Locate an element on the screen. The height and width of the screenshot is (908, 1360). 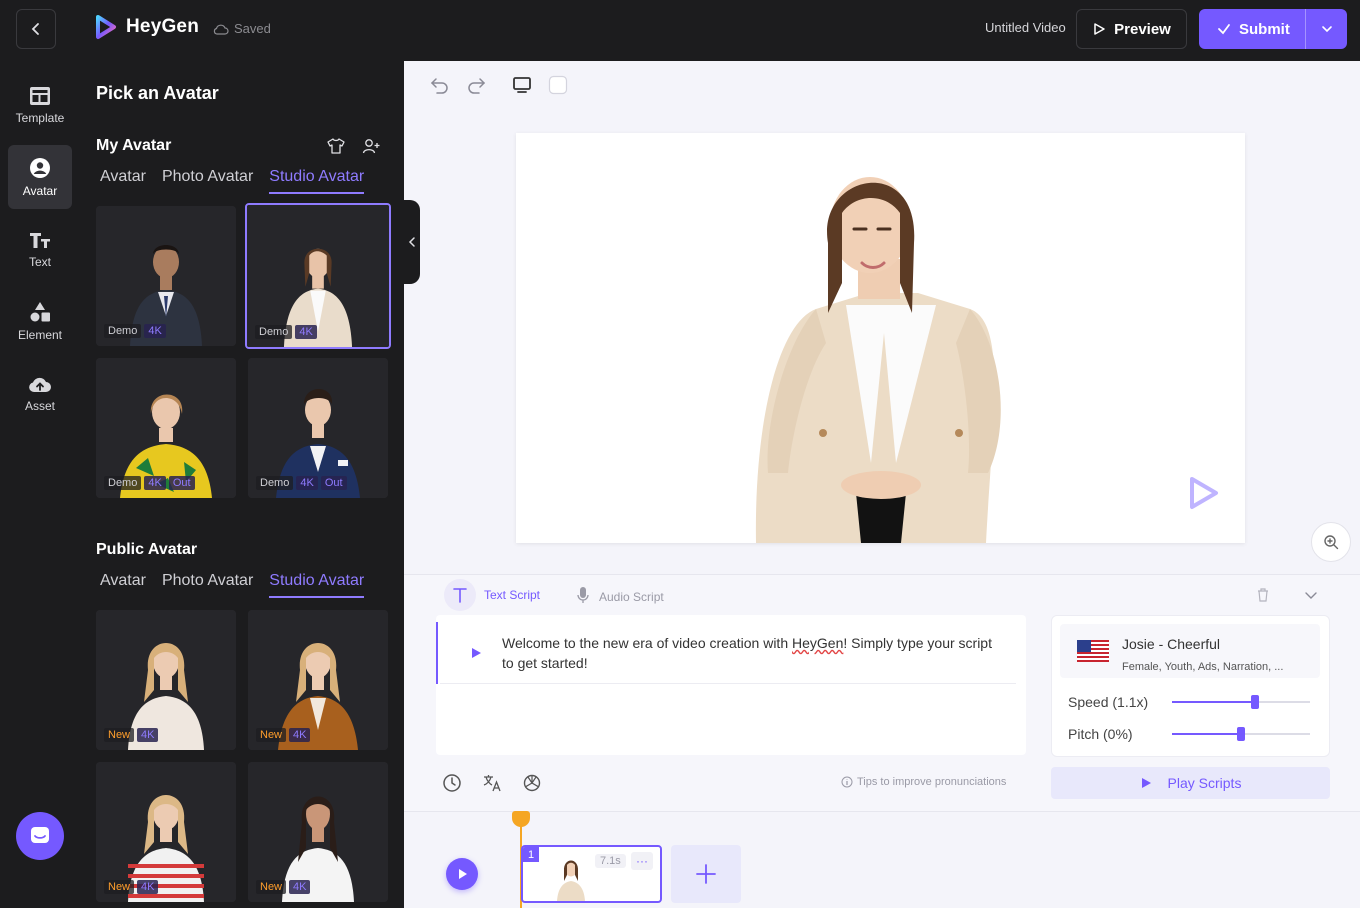
pause-insert-button is located at coordinates (452, 783).